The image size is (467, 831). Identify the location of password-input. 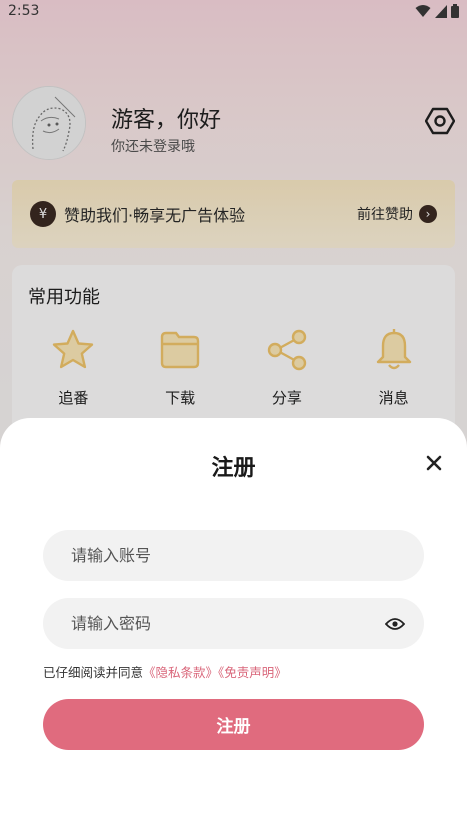
(227, 623).